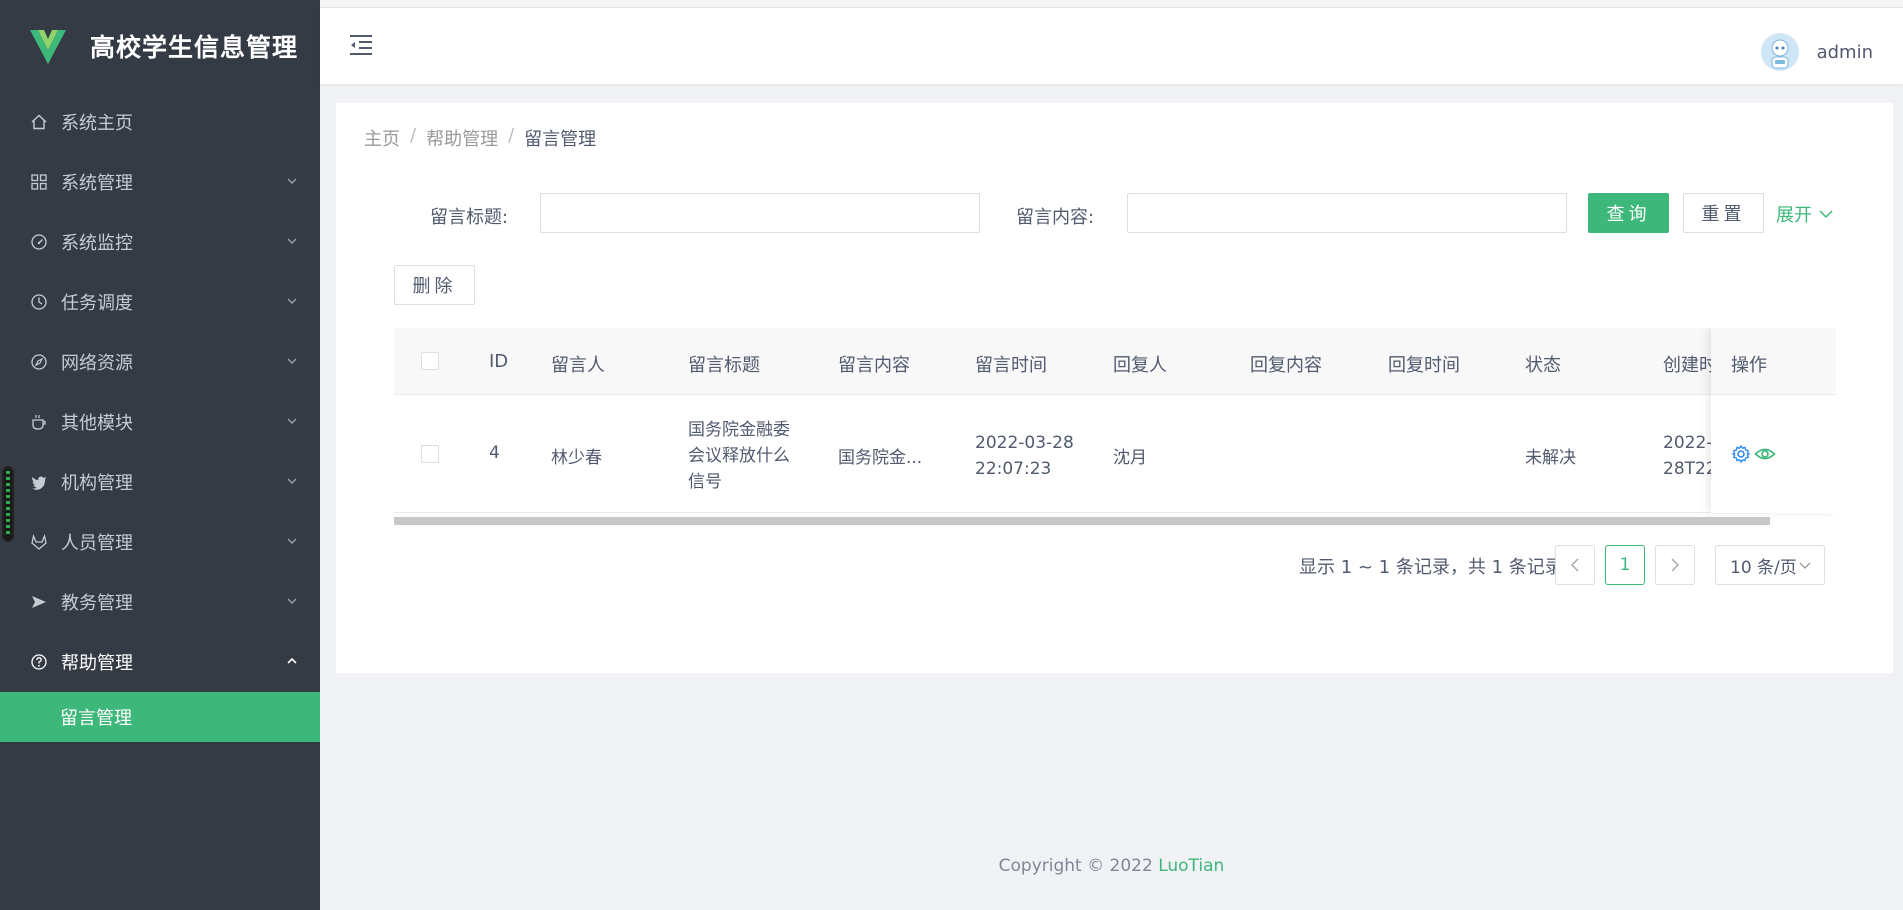 The image size is (1903, 910). What do you see at coordinates (1111, 46) in the screenshot?
I see `header: admin` at bounding box center [1111, 46].